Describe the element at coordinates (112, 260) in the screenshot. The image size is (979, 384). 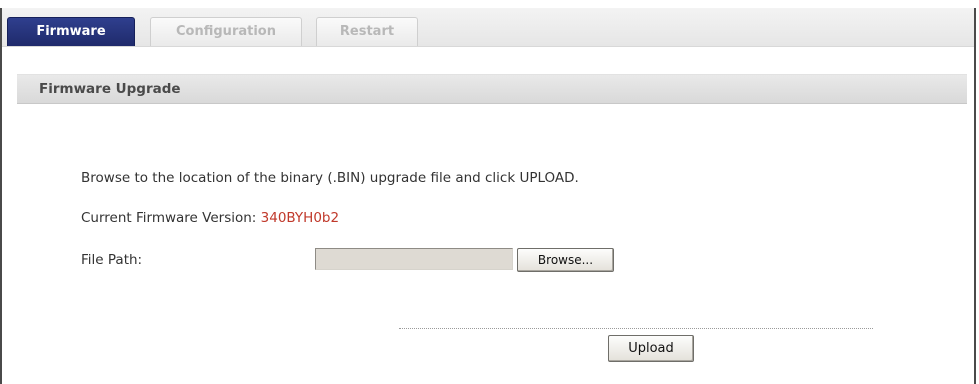
I see `file-path-label: File Path:` at that location.